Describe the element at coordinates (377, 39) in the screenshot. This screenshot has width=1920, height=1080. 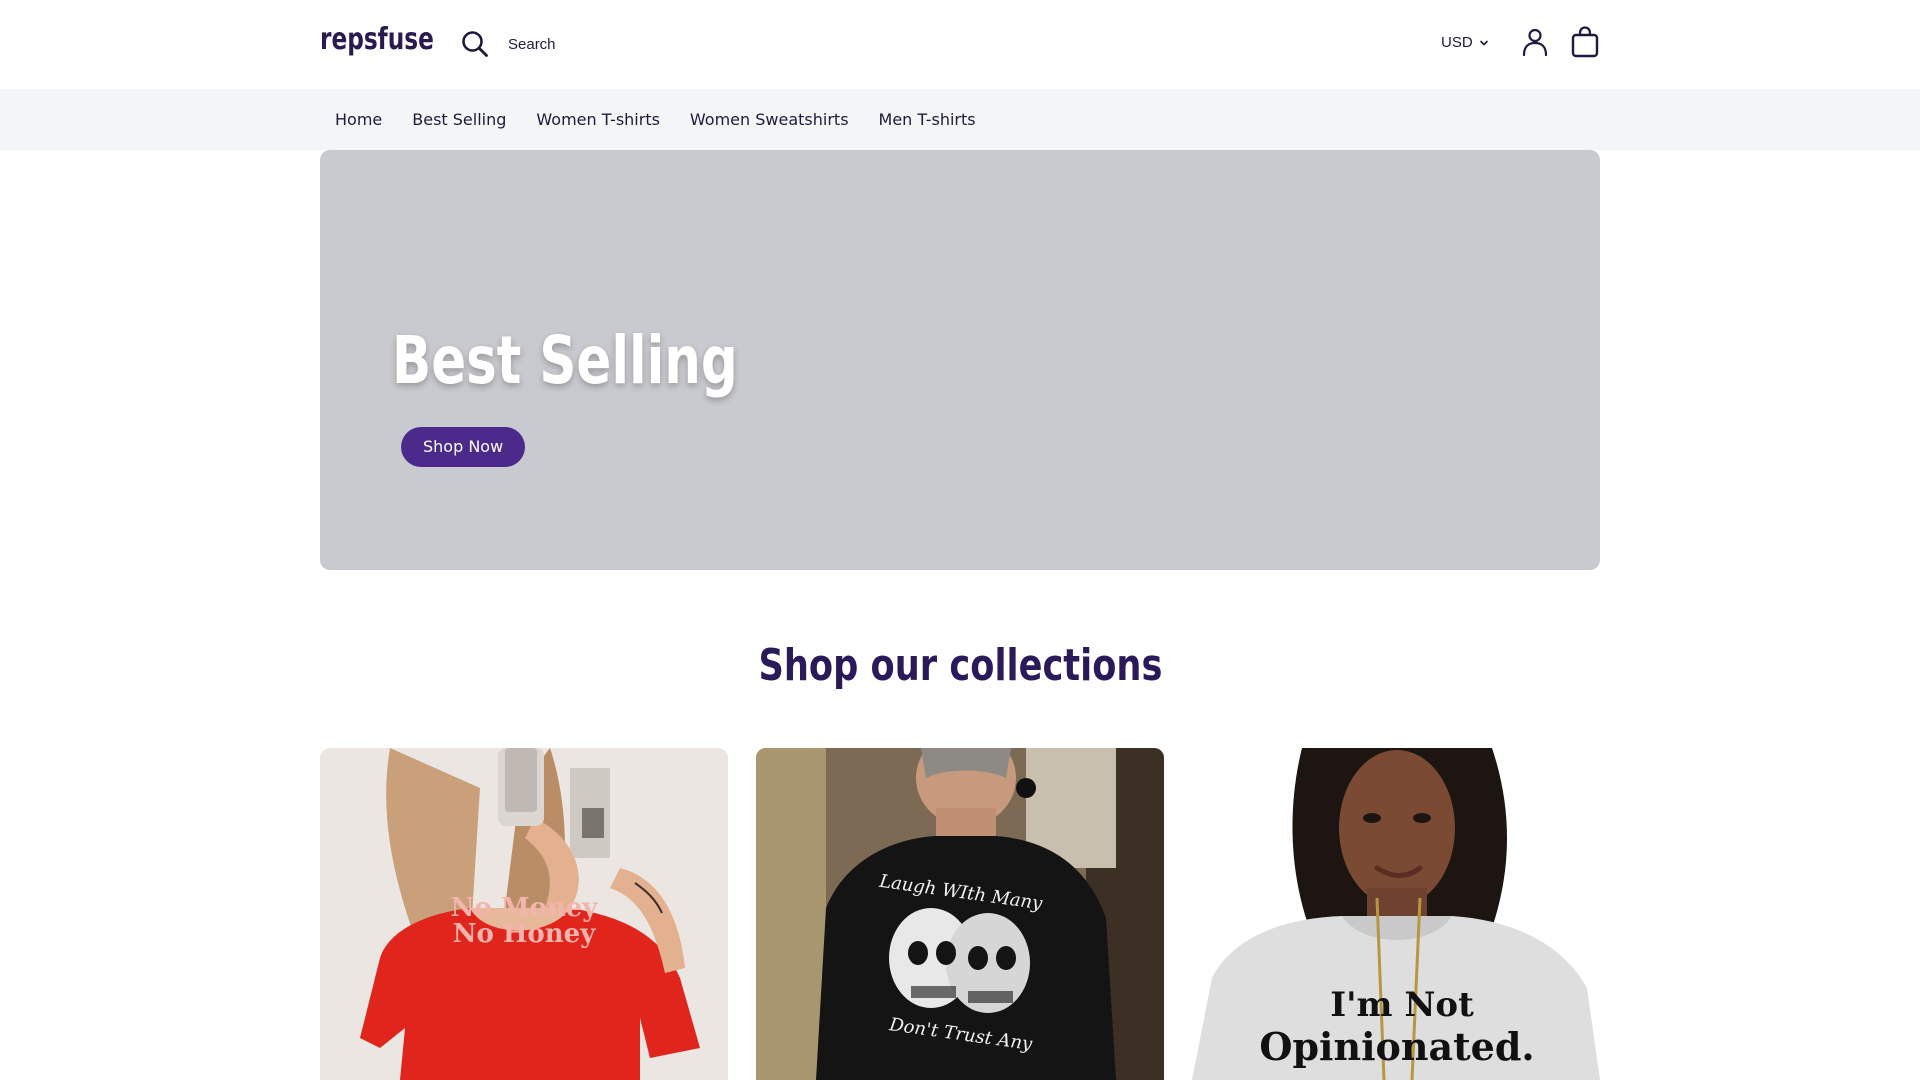
I see `site-logo: repsfuse` at that location.